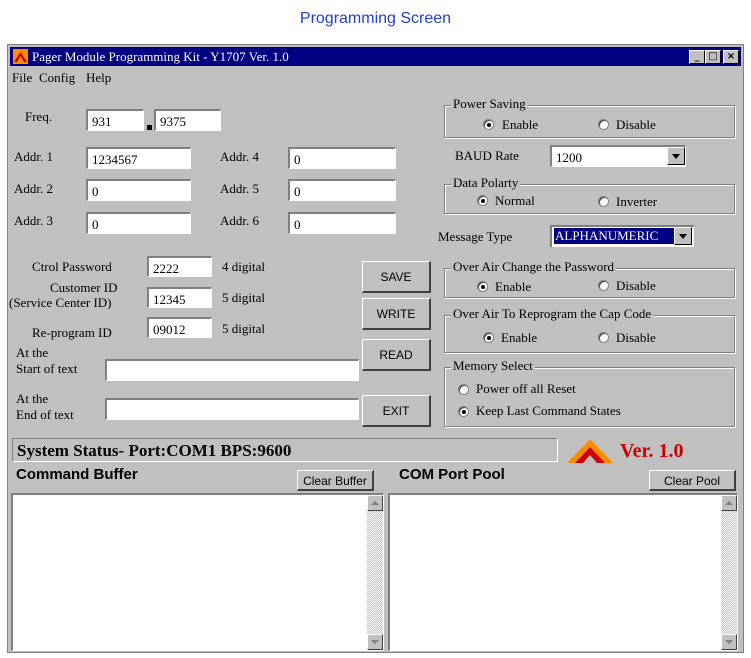 The image size is (751, 658). I want to click on addr2-label: Addr. 2, so click(33, 188).